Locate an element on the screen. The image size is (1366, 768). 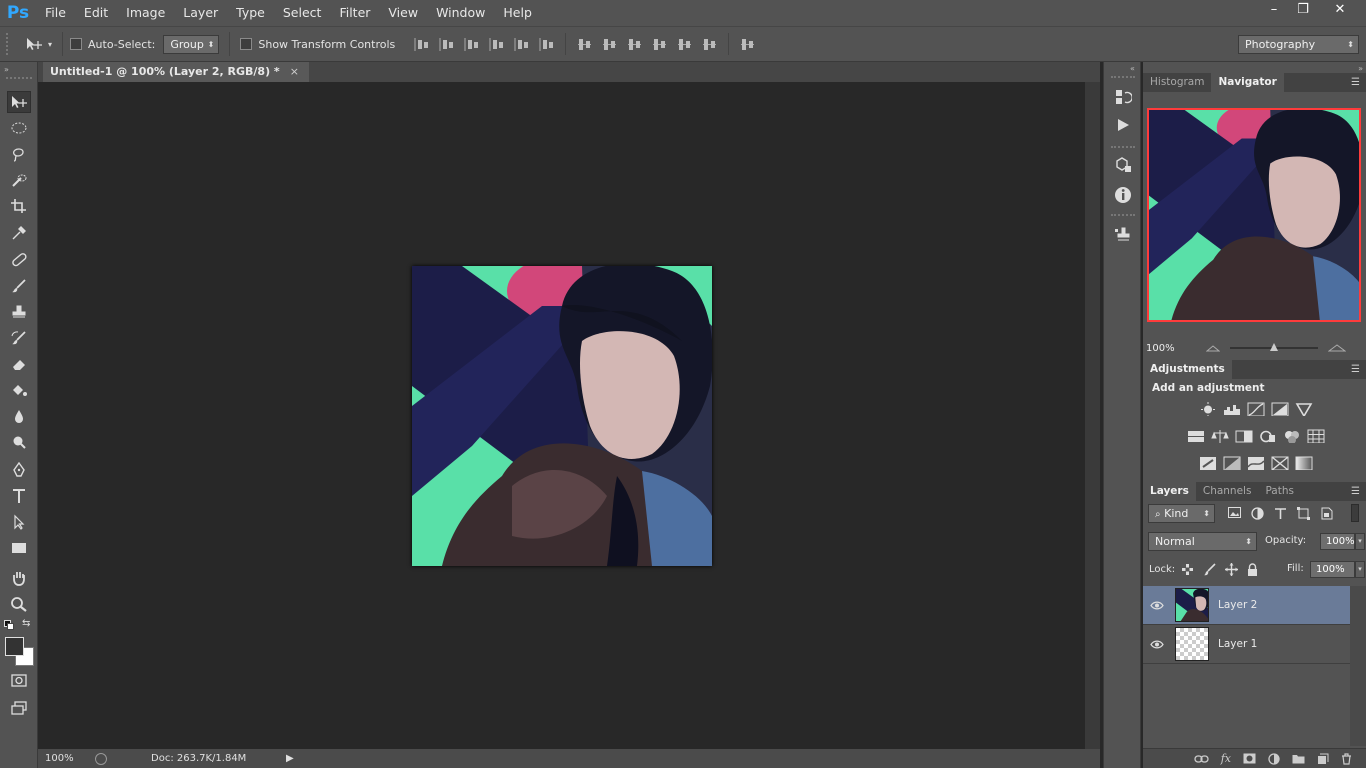
workspace-switcher: Photography ⬍ is located at coordinates (1298, 44).